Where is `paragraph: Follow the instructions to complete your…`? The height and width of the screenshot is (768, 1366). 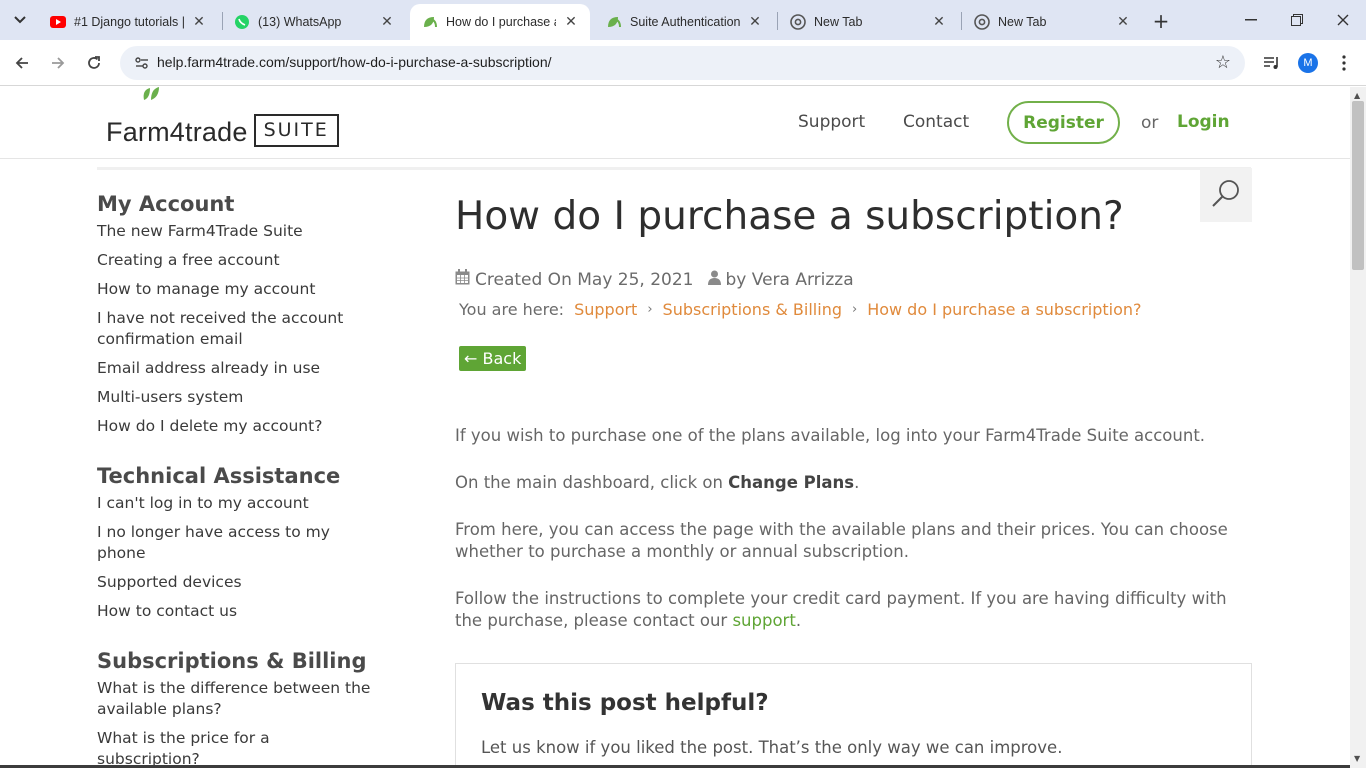
paragraph: Follow the instructions to complete your… is located at coordinates (841, 609).